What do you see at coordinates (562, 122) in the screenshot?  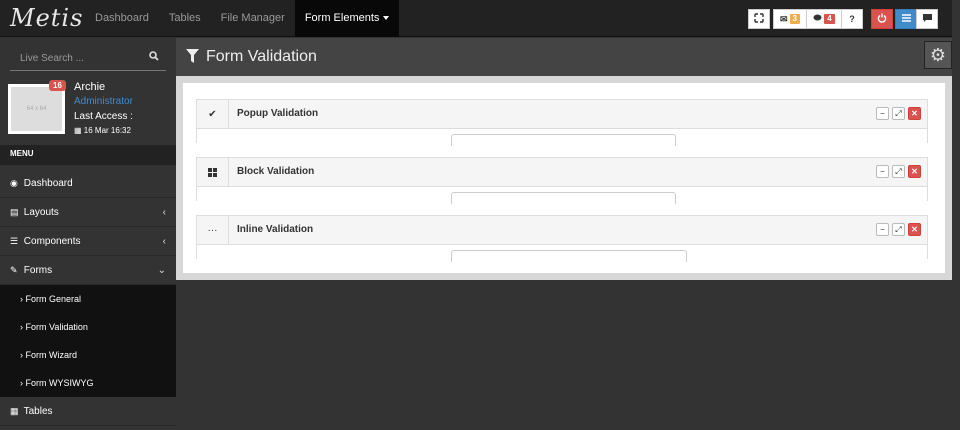 I see `box-popup-validation: ✔ Popup Validation − ⤢ ✕` at bounding box center [562, 122].